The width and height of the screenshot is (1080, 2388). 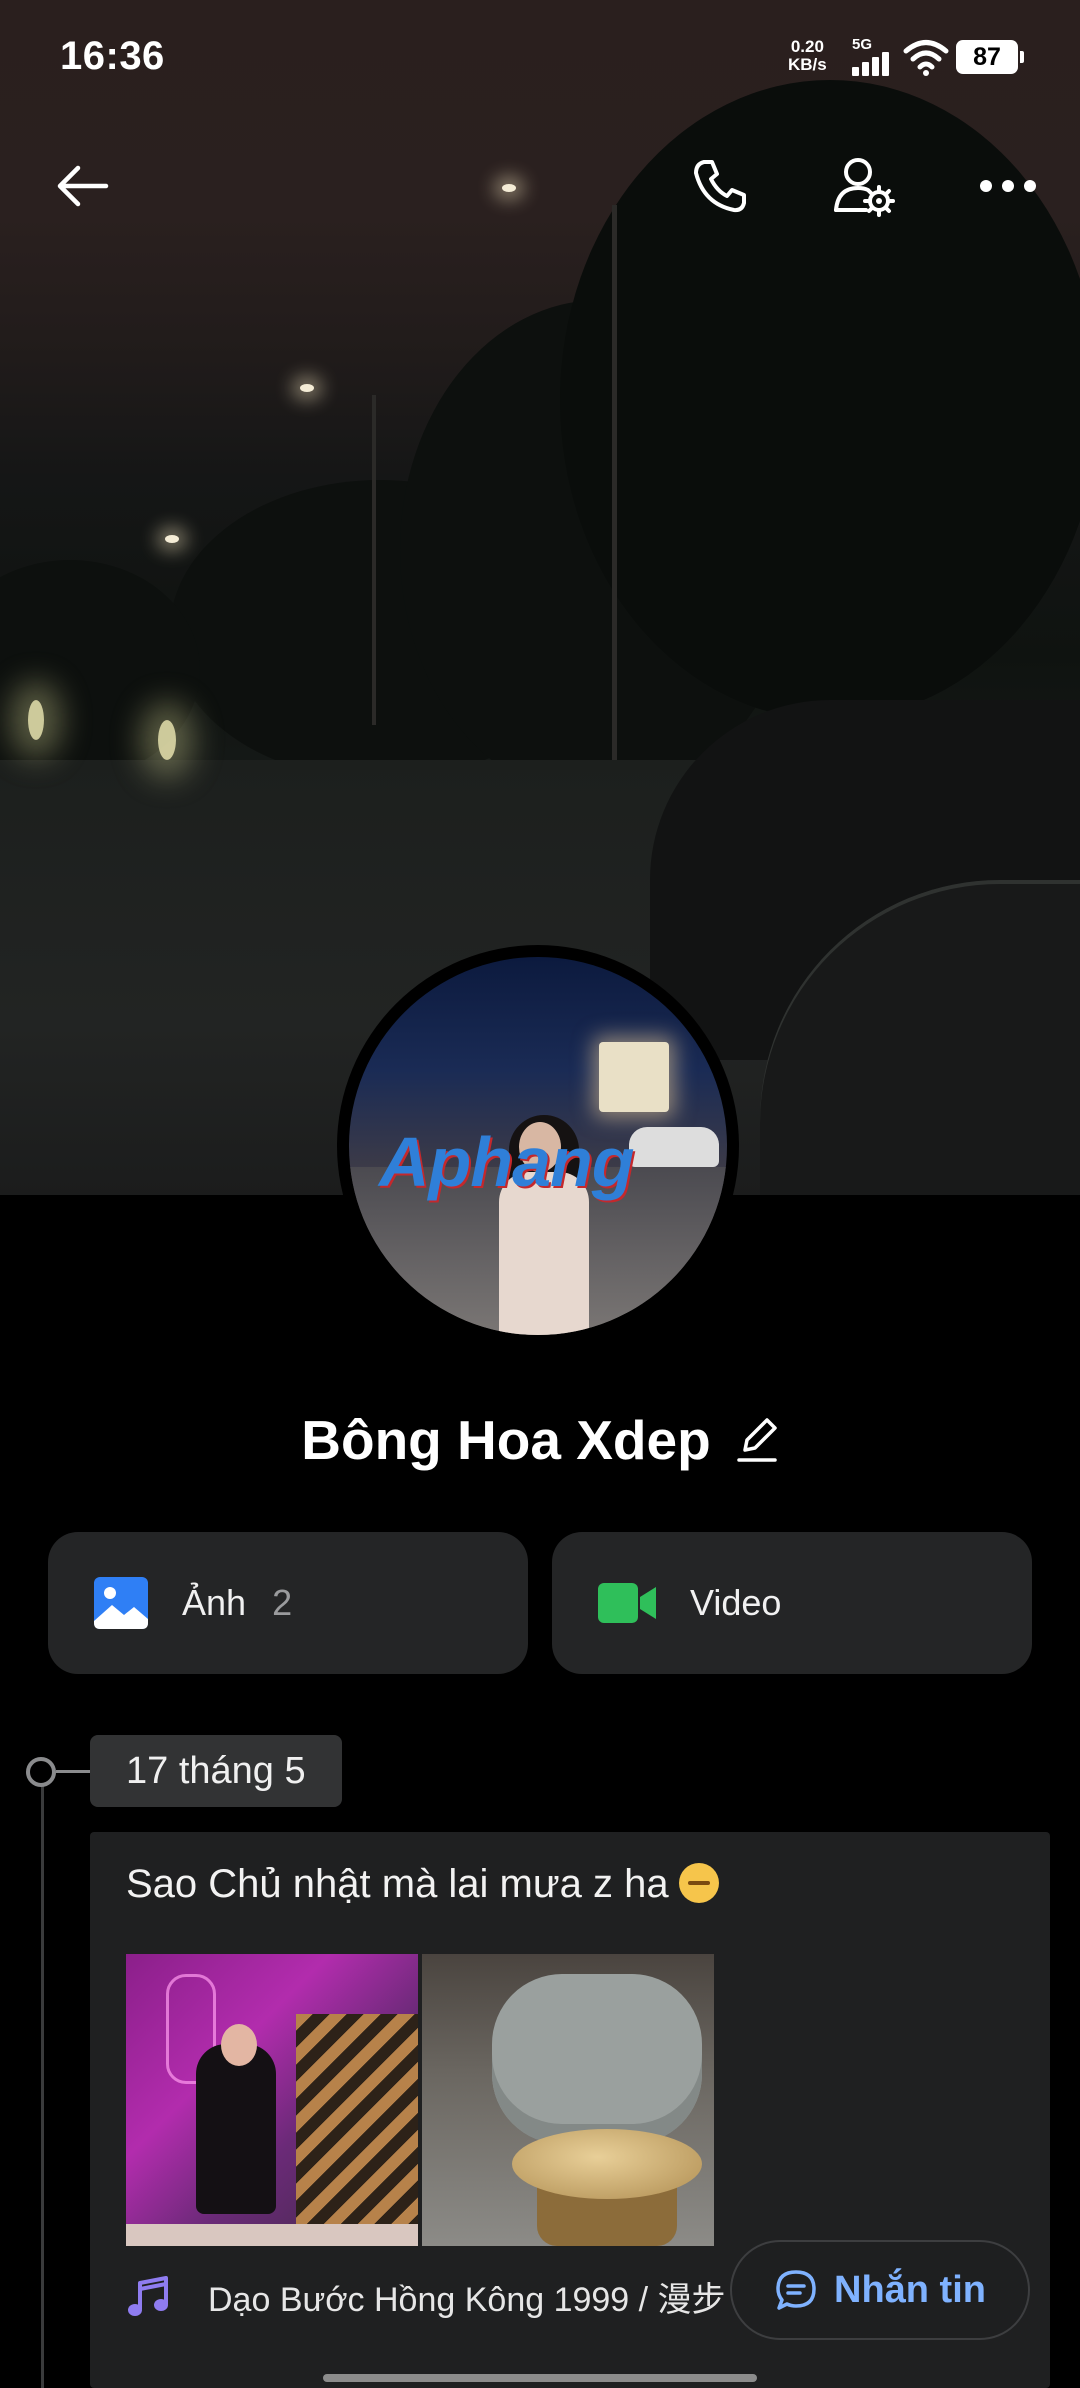 I want to click on avatar: Aphang, so click(x=538, y=1146).